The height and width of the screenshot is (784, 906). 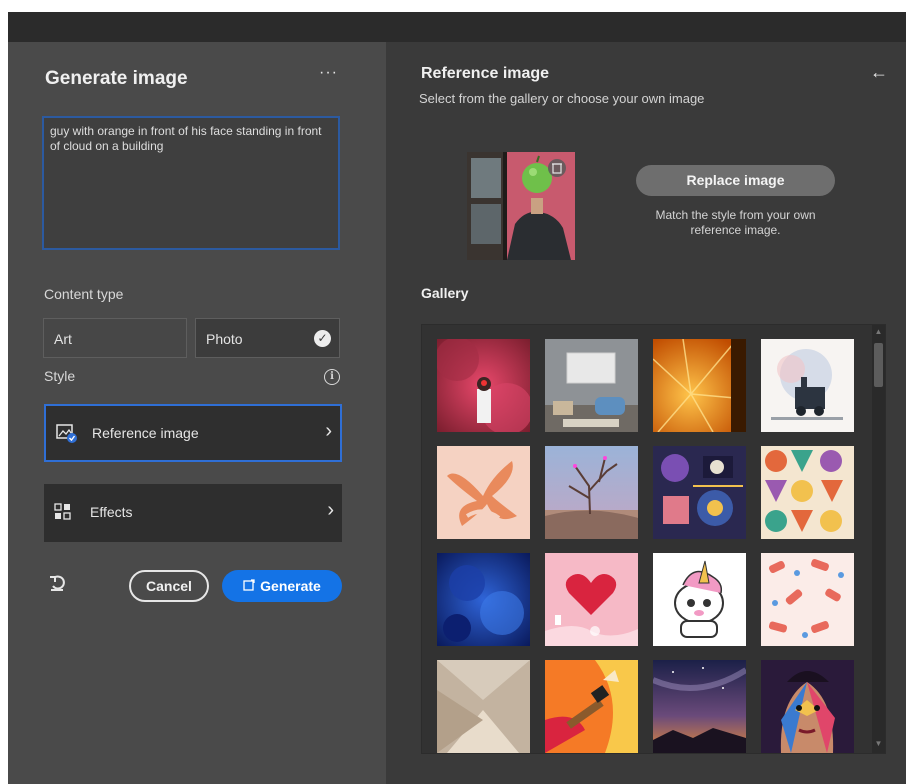 What do you see at coordinates (64, 514) in the screenshot?
I see `effects-icon` at bounding box center [64, 514].